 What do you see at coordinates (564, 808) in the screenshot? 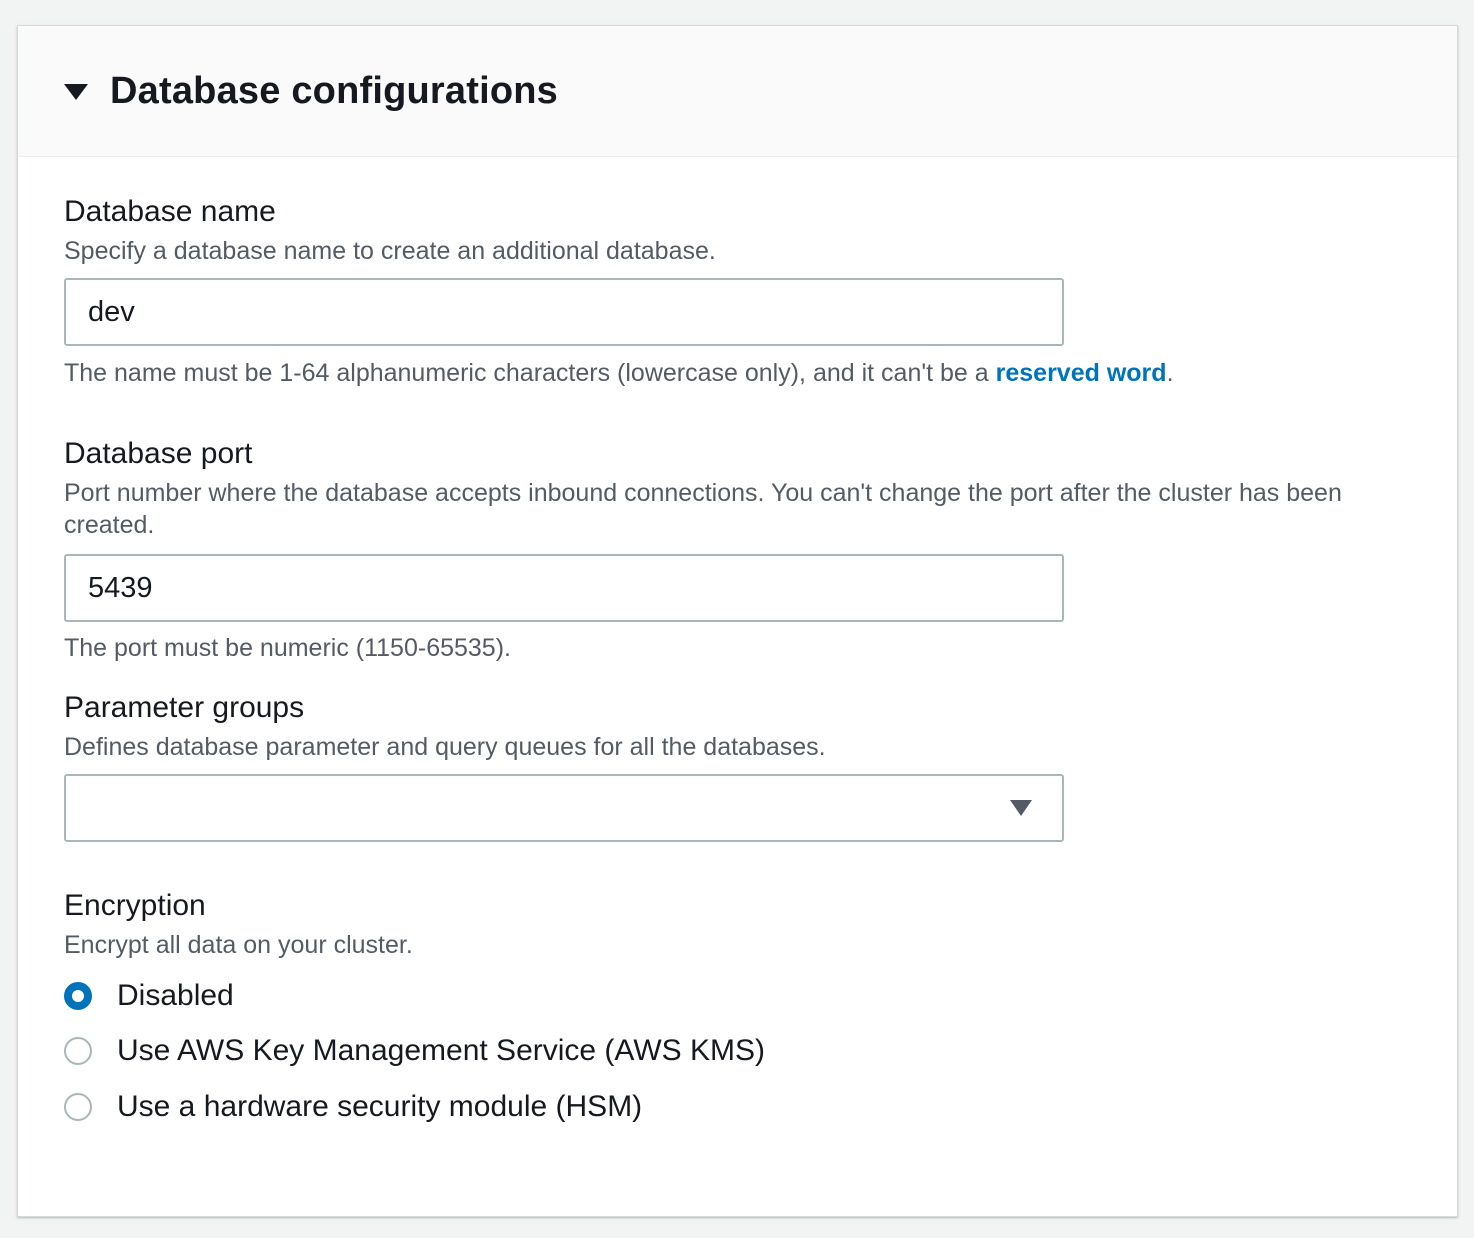
I see `parameter-groups-select` at bounding box center [564, 808].